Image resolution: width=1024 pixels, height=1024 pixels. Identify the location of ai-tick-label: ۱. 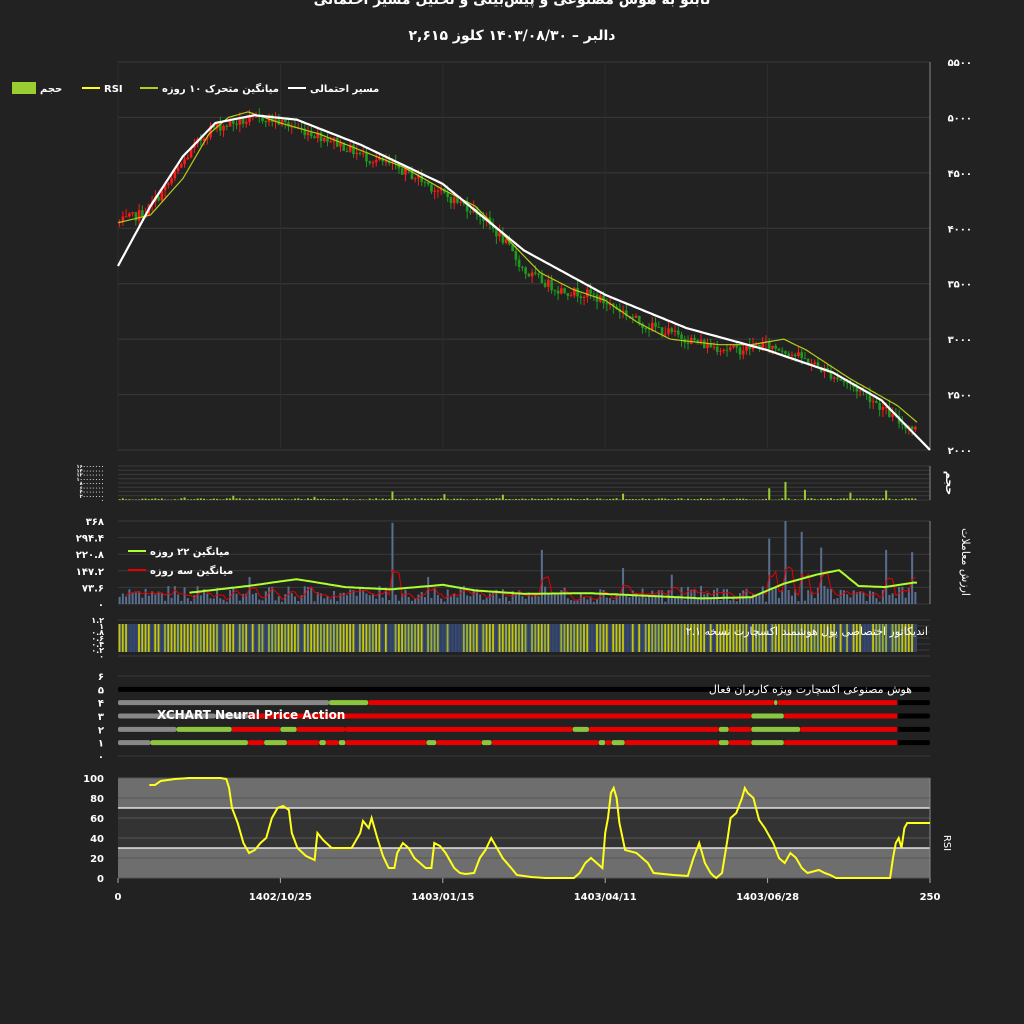
(101, 744).